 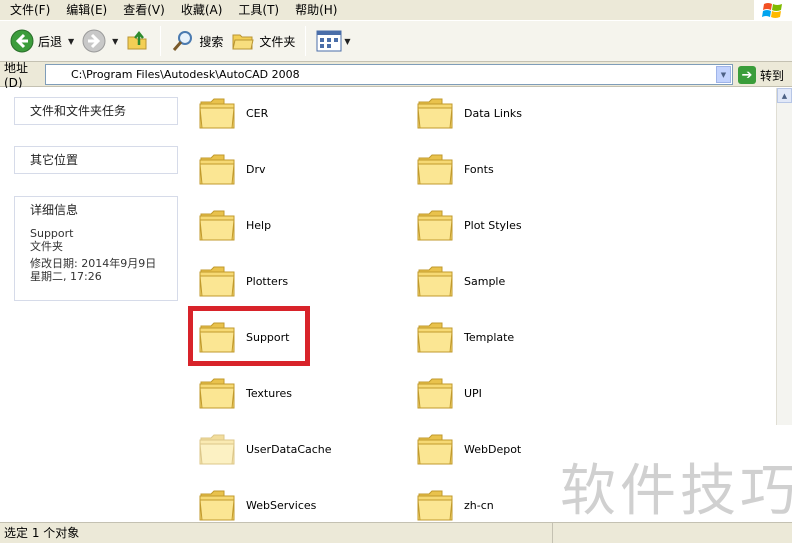 What do you see at coordinates (298, 225) in the screenshot?
I see `folder-item: Help` at bounding box center [298, 225].